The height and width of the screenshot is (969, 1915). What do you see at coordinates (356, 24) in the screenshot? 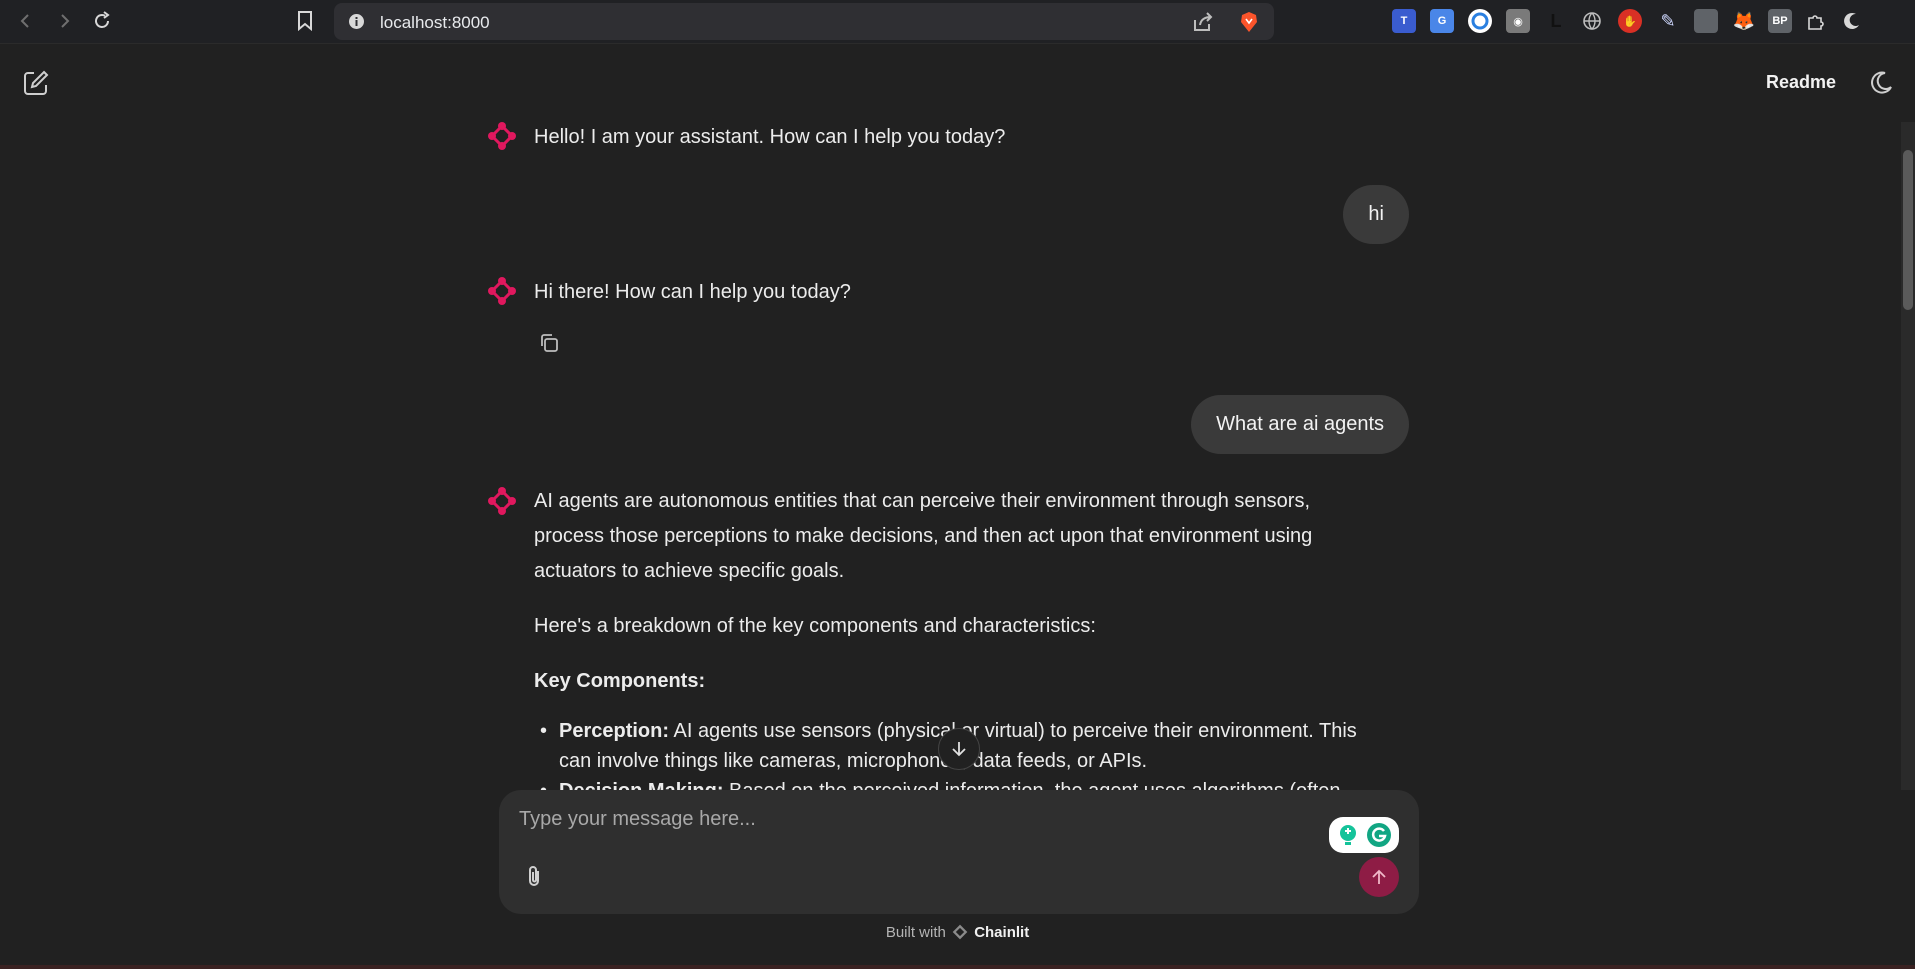
I see `info-icon` at bounding box center [356, 24].